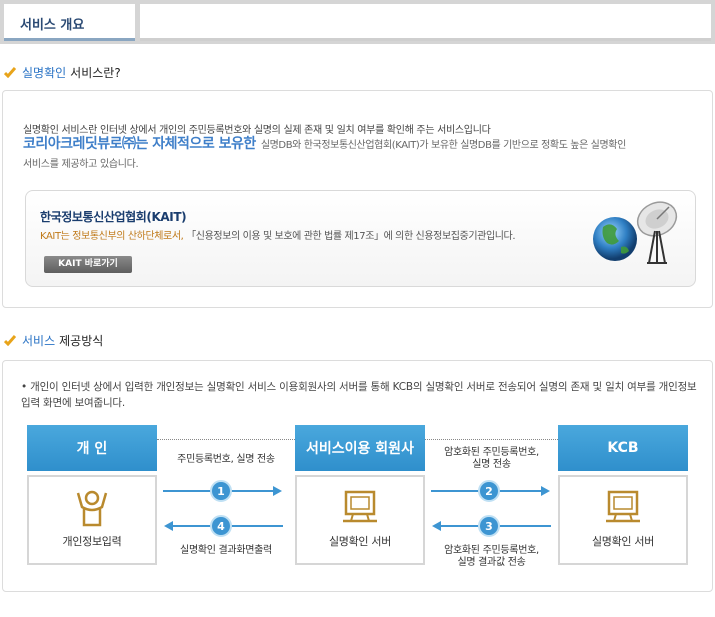  Describe the element at coordinates (113, 217) in the screenshot. I see `kait-title: 한국정보통신산업협회(KAIT)` at that location.